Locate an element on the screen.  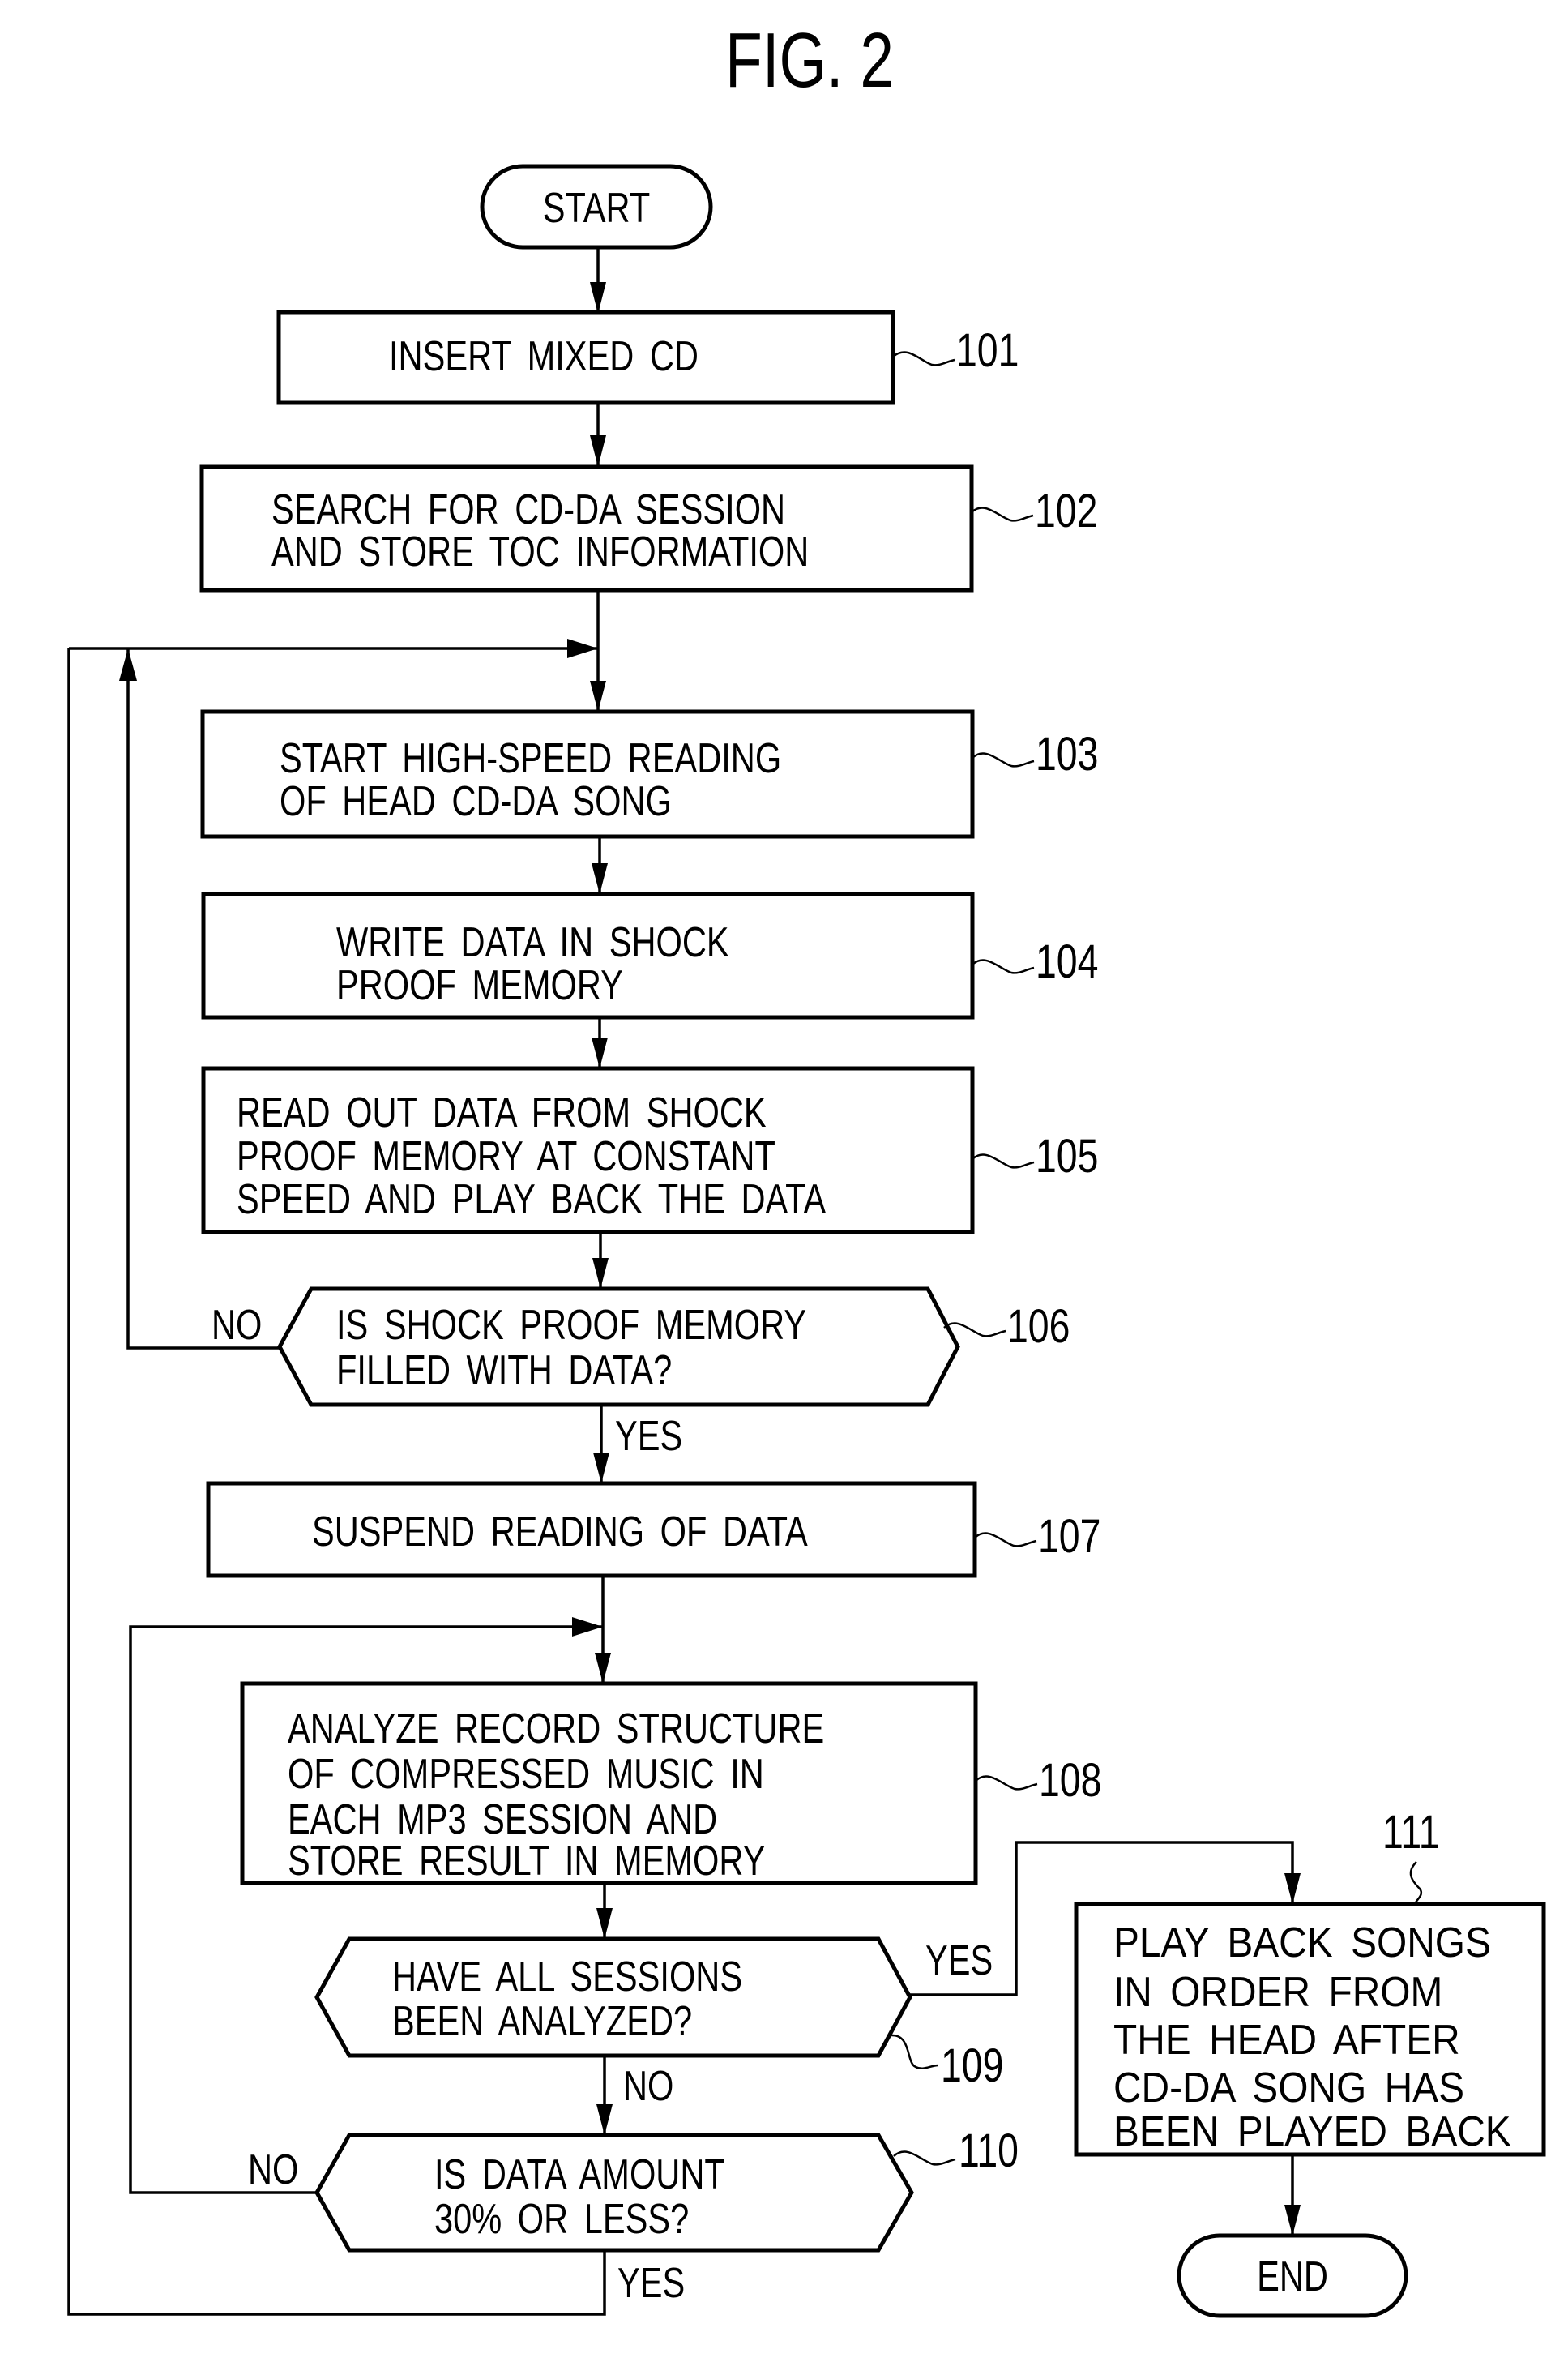
branch-label-106-yes: YES is located at coordinates (649, 1436).